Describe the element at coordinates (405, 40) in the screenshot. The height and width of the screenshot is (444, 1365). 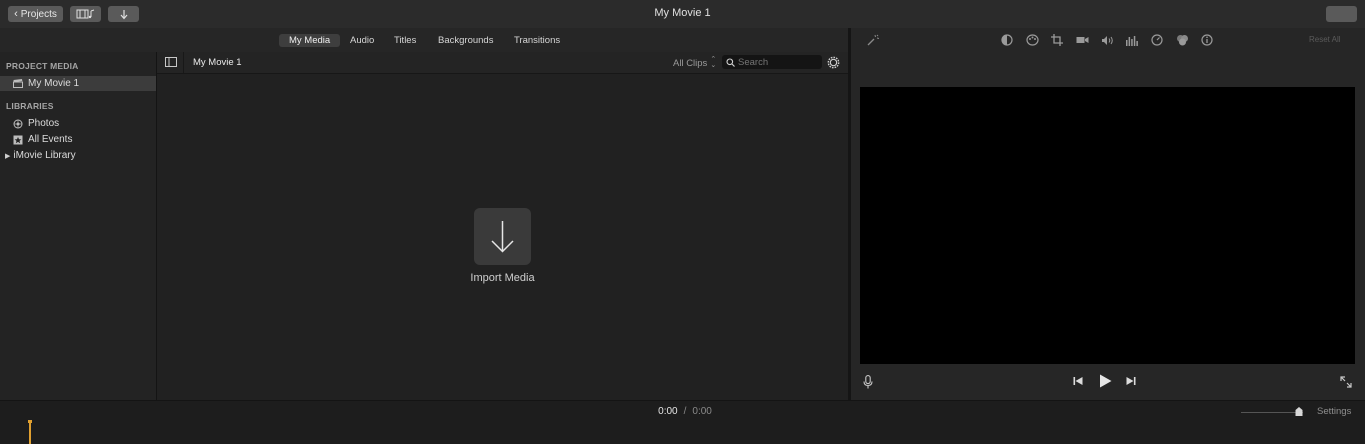
I see `tab-titles: Titles` at that location.